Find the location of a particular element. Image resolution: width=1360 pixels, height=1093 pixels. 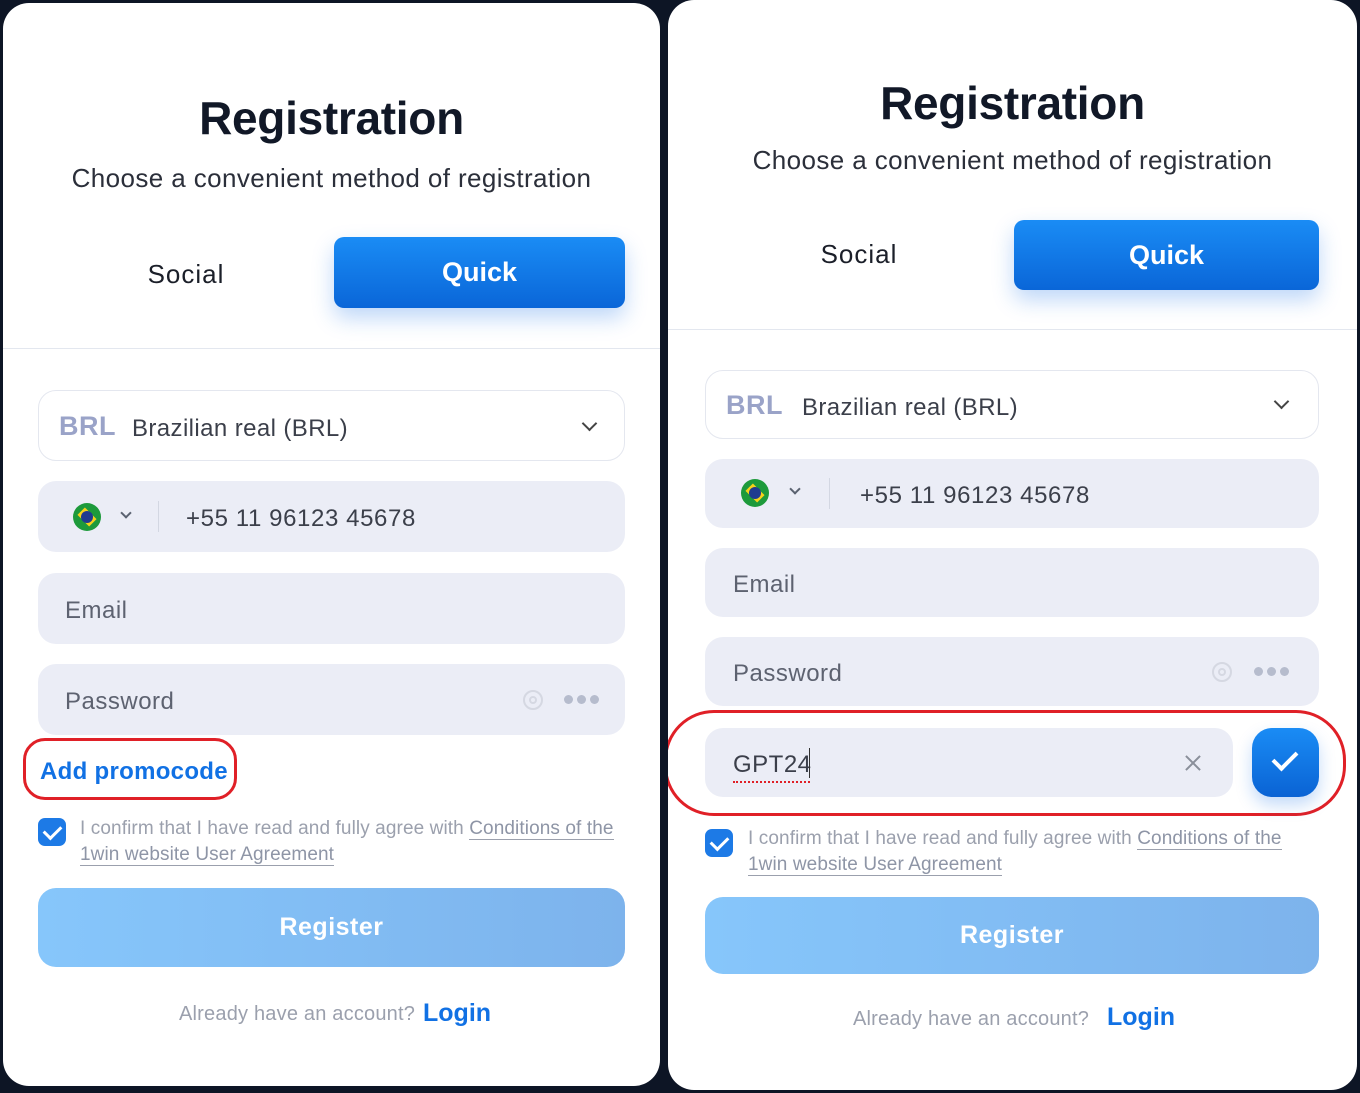

promocode-input: GPT24 is located at coordinates (969, 762).